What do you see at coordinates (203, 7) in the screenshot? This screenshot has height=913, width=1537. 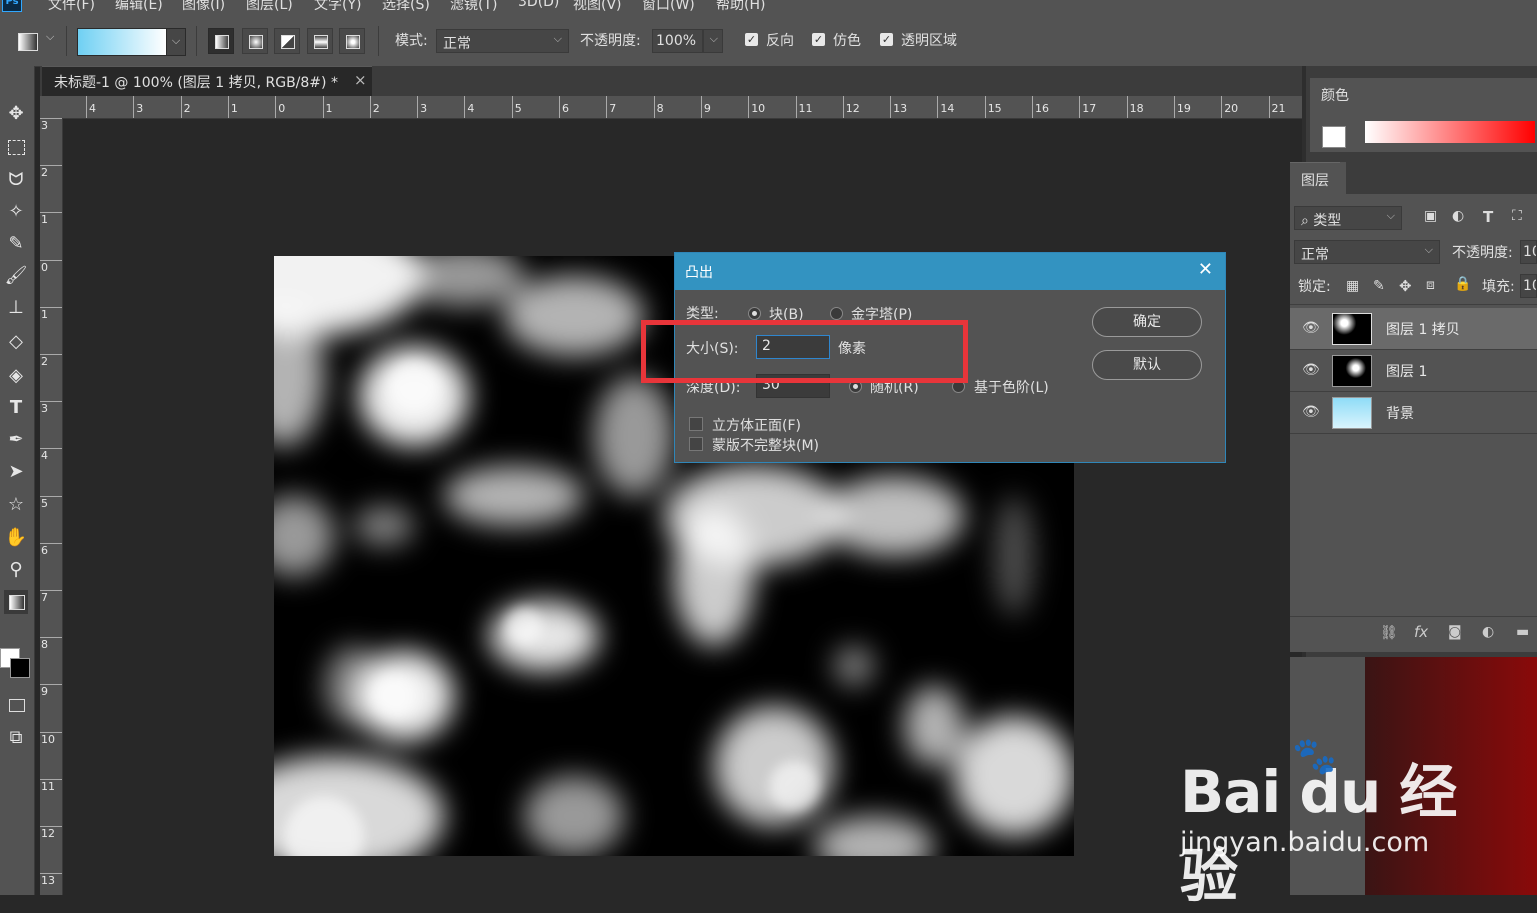 I see `menu-image: 图像(I)` at bounding box center [203, 7].